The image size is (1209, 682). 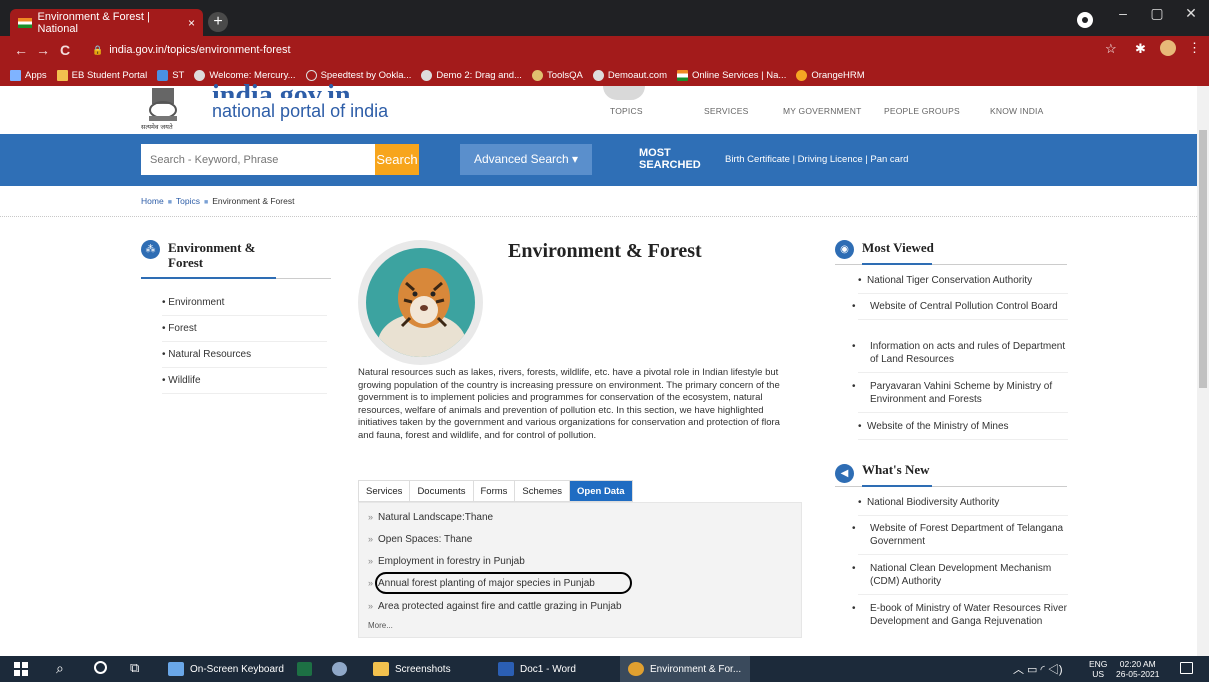 What do you see at coordinates (244, 332) in the screenshot?
I see `sidebar-item-forest: • Forest` at bounding box center [244, 332].